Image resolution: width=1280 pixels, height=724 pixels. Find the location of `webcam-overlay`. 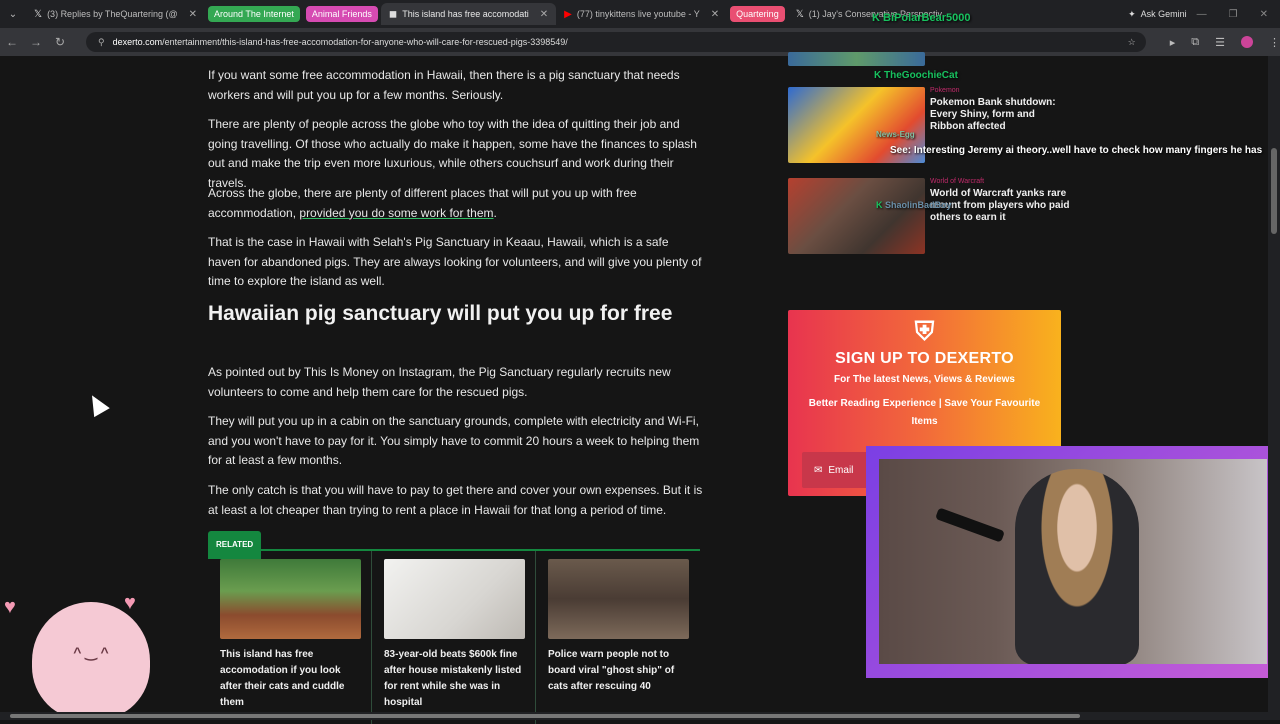

webcam-overlay is located at coordinates (1073, 562).